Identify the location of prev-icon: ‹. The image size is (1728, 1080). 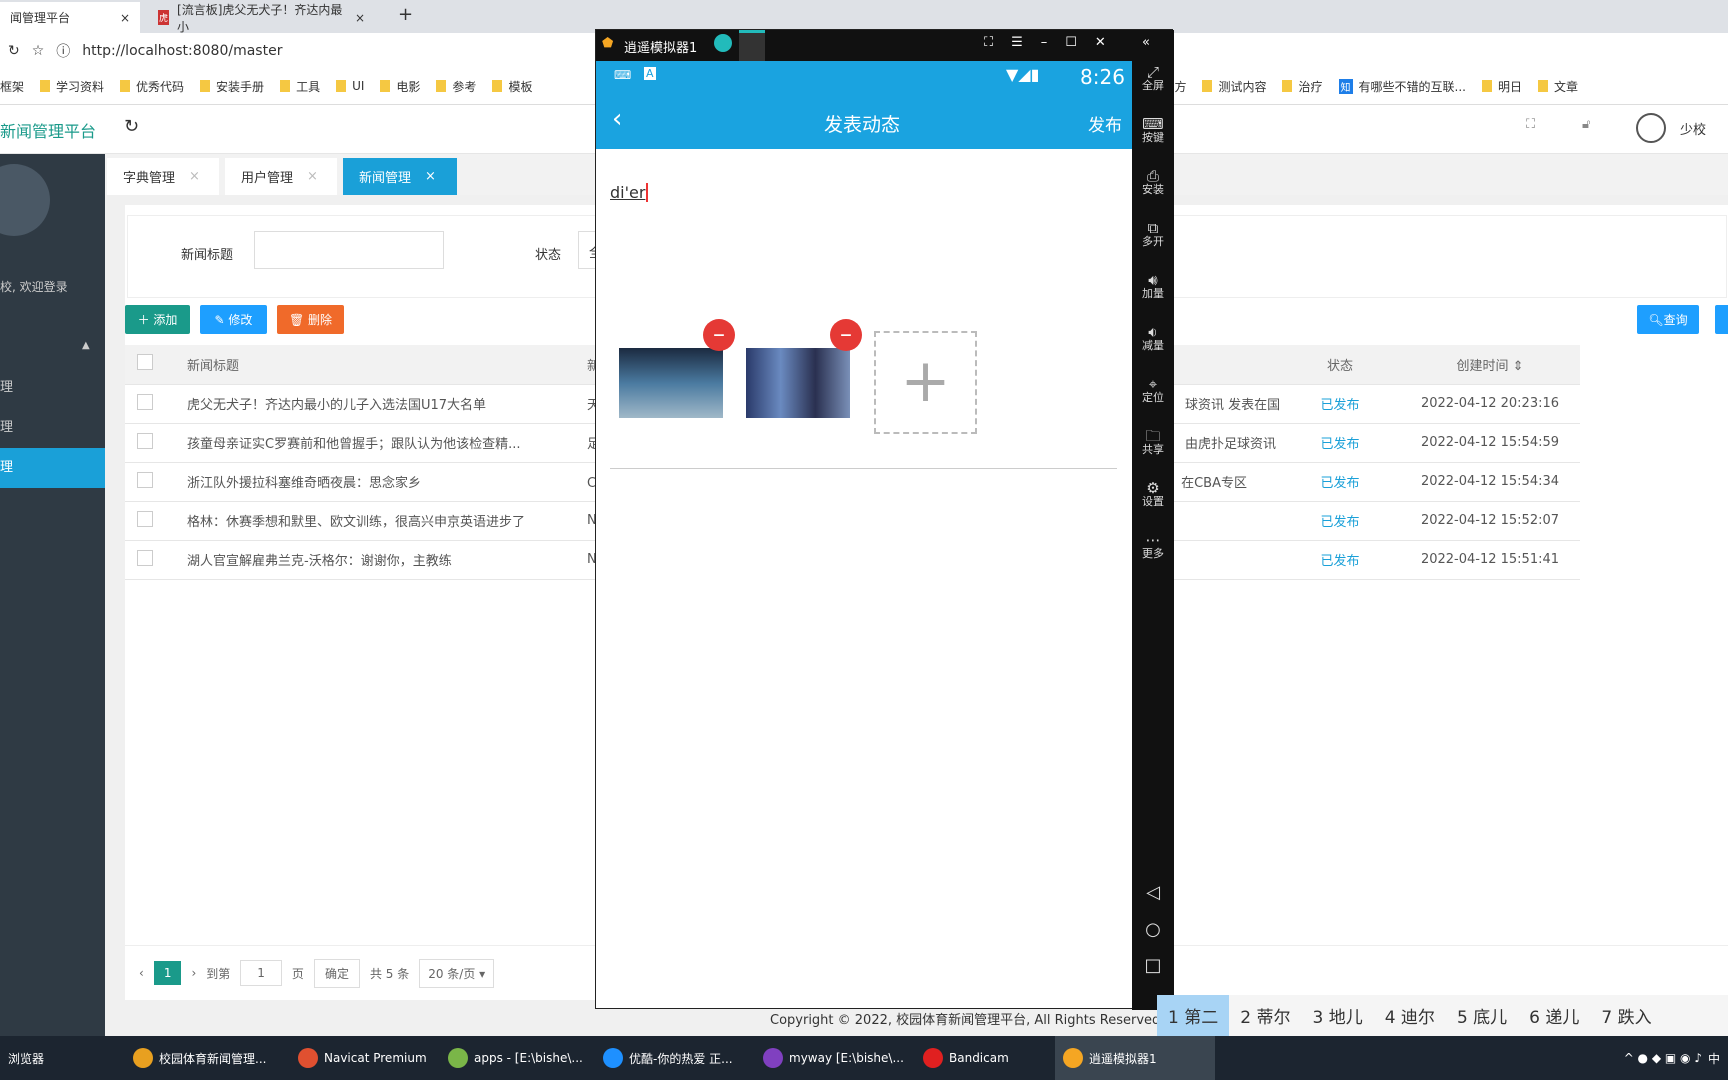
(141, 973).